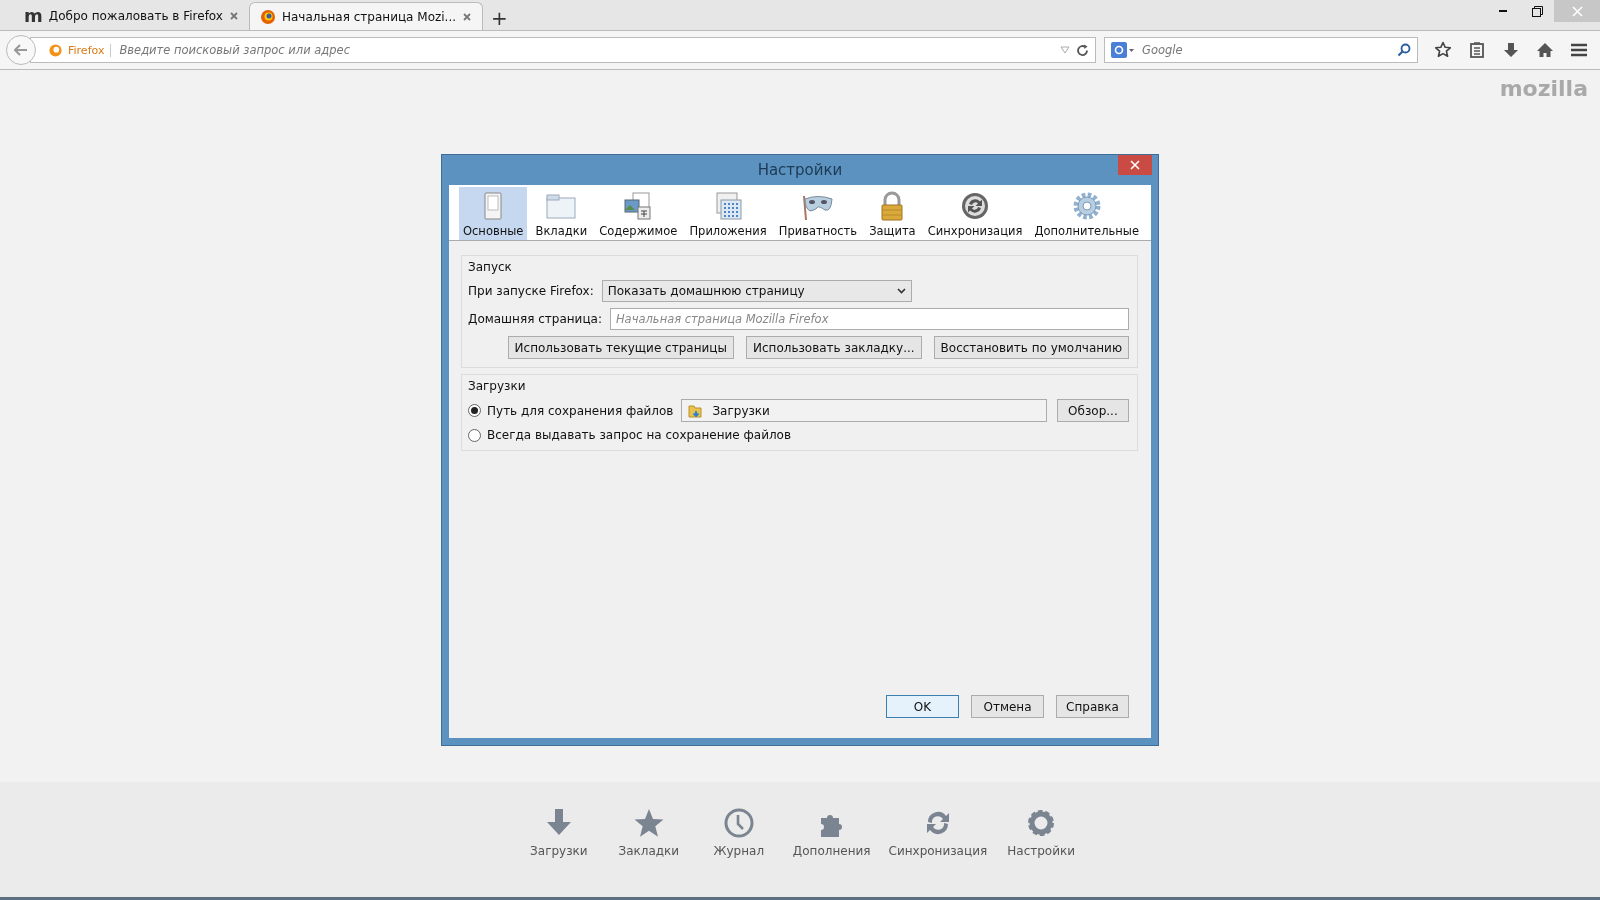 This screenshot has height=900, width=1600. Describe the element at coordinates (1537, 11) in the screenshot. I see `restore-icon` at that location.